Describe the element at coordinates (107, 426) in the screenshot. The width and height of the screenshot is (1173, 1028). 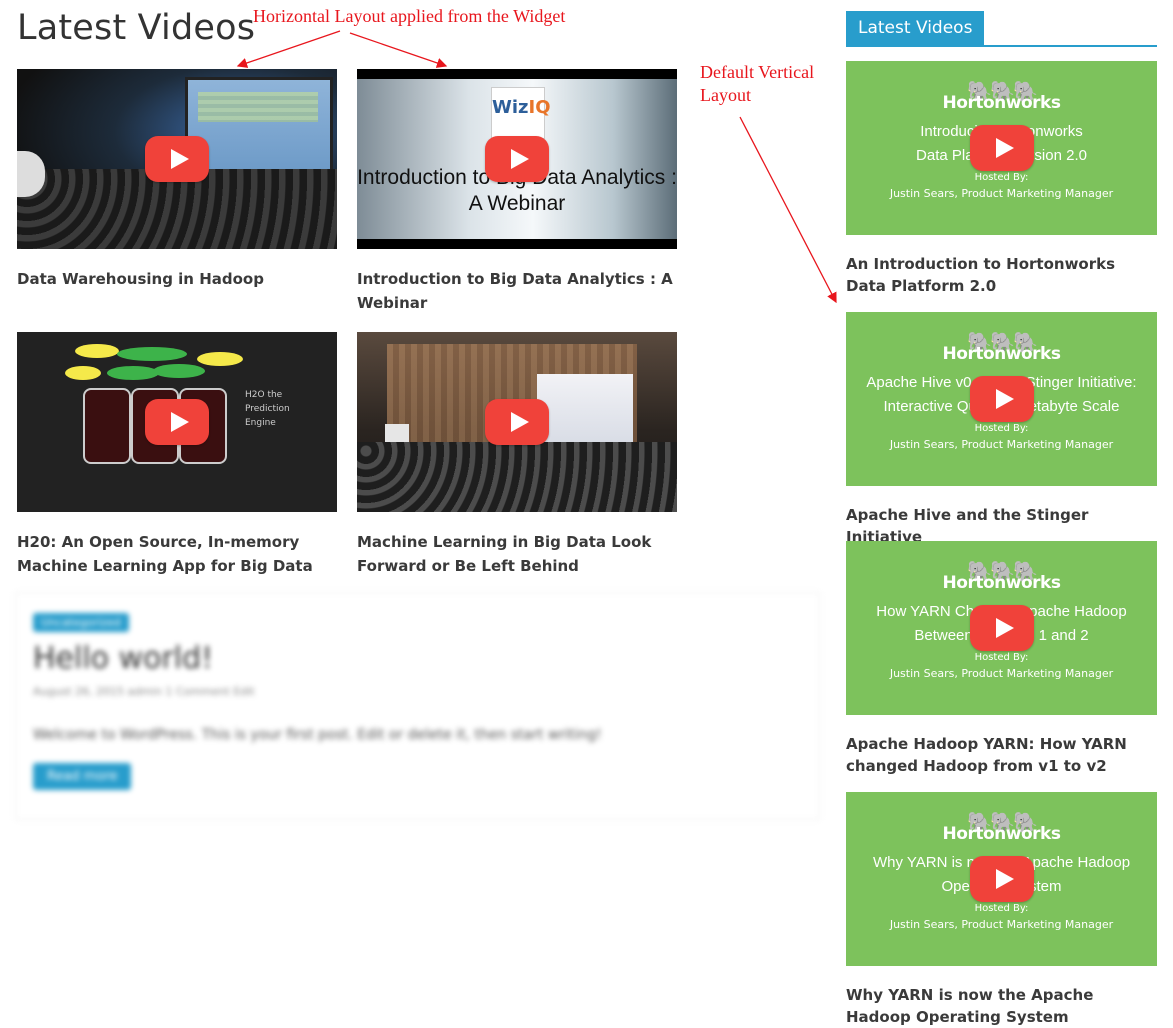
I see `card` at that location.